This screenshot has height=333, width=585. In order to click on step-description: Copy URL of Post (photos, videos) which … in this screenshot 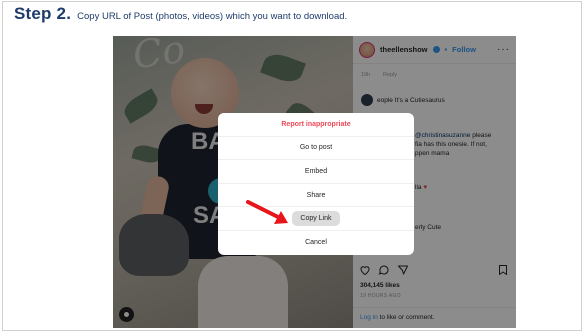, I will do `click(212, 16)`.